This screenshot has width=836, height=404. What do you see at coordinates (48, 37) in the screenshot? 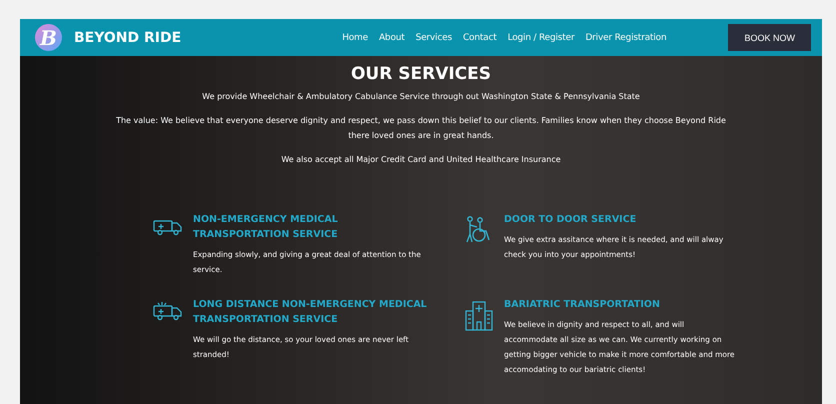
I see `brand-logo: B` at bounding box center [48, 37].